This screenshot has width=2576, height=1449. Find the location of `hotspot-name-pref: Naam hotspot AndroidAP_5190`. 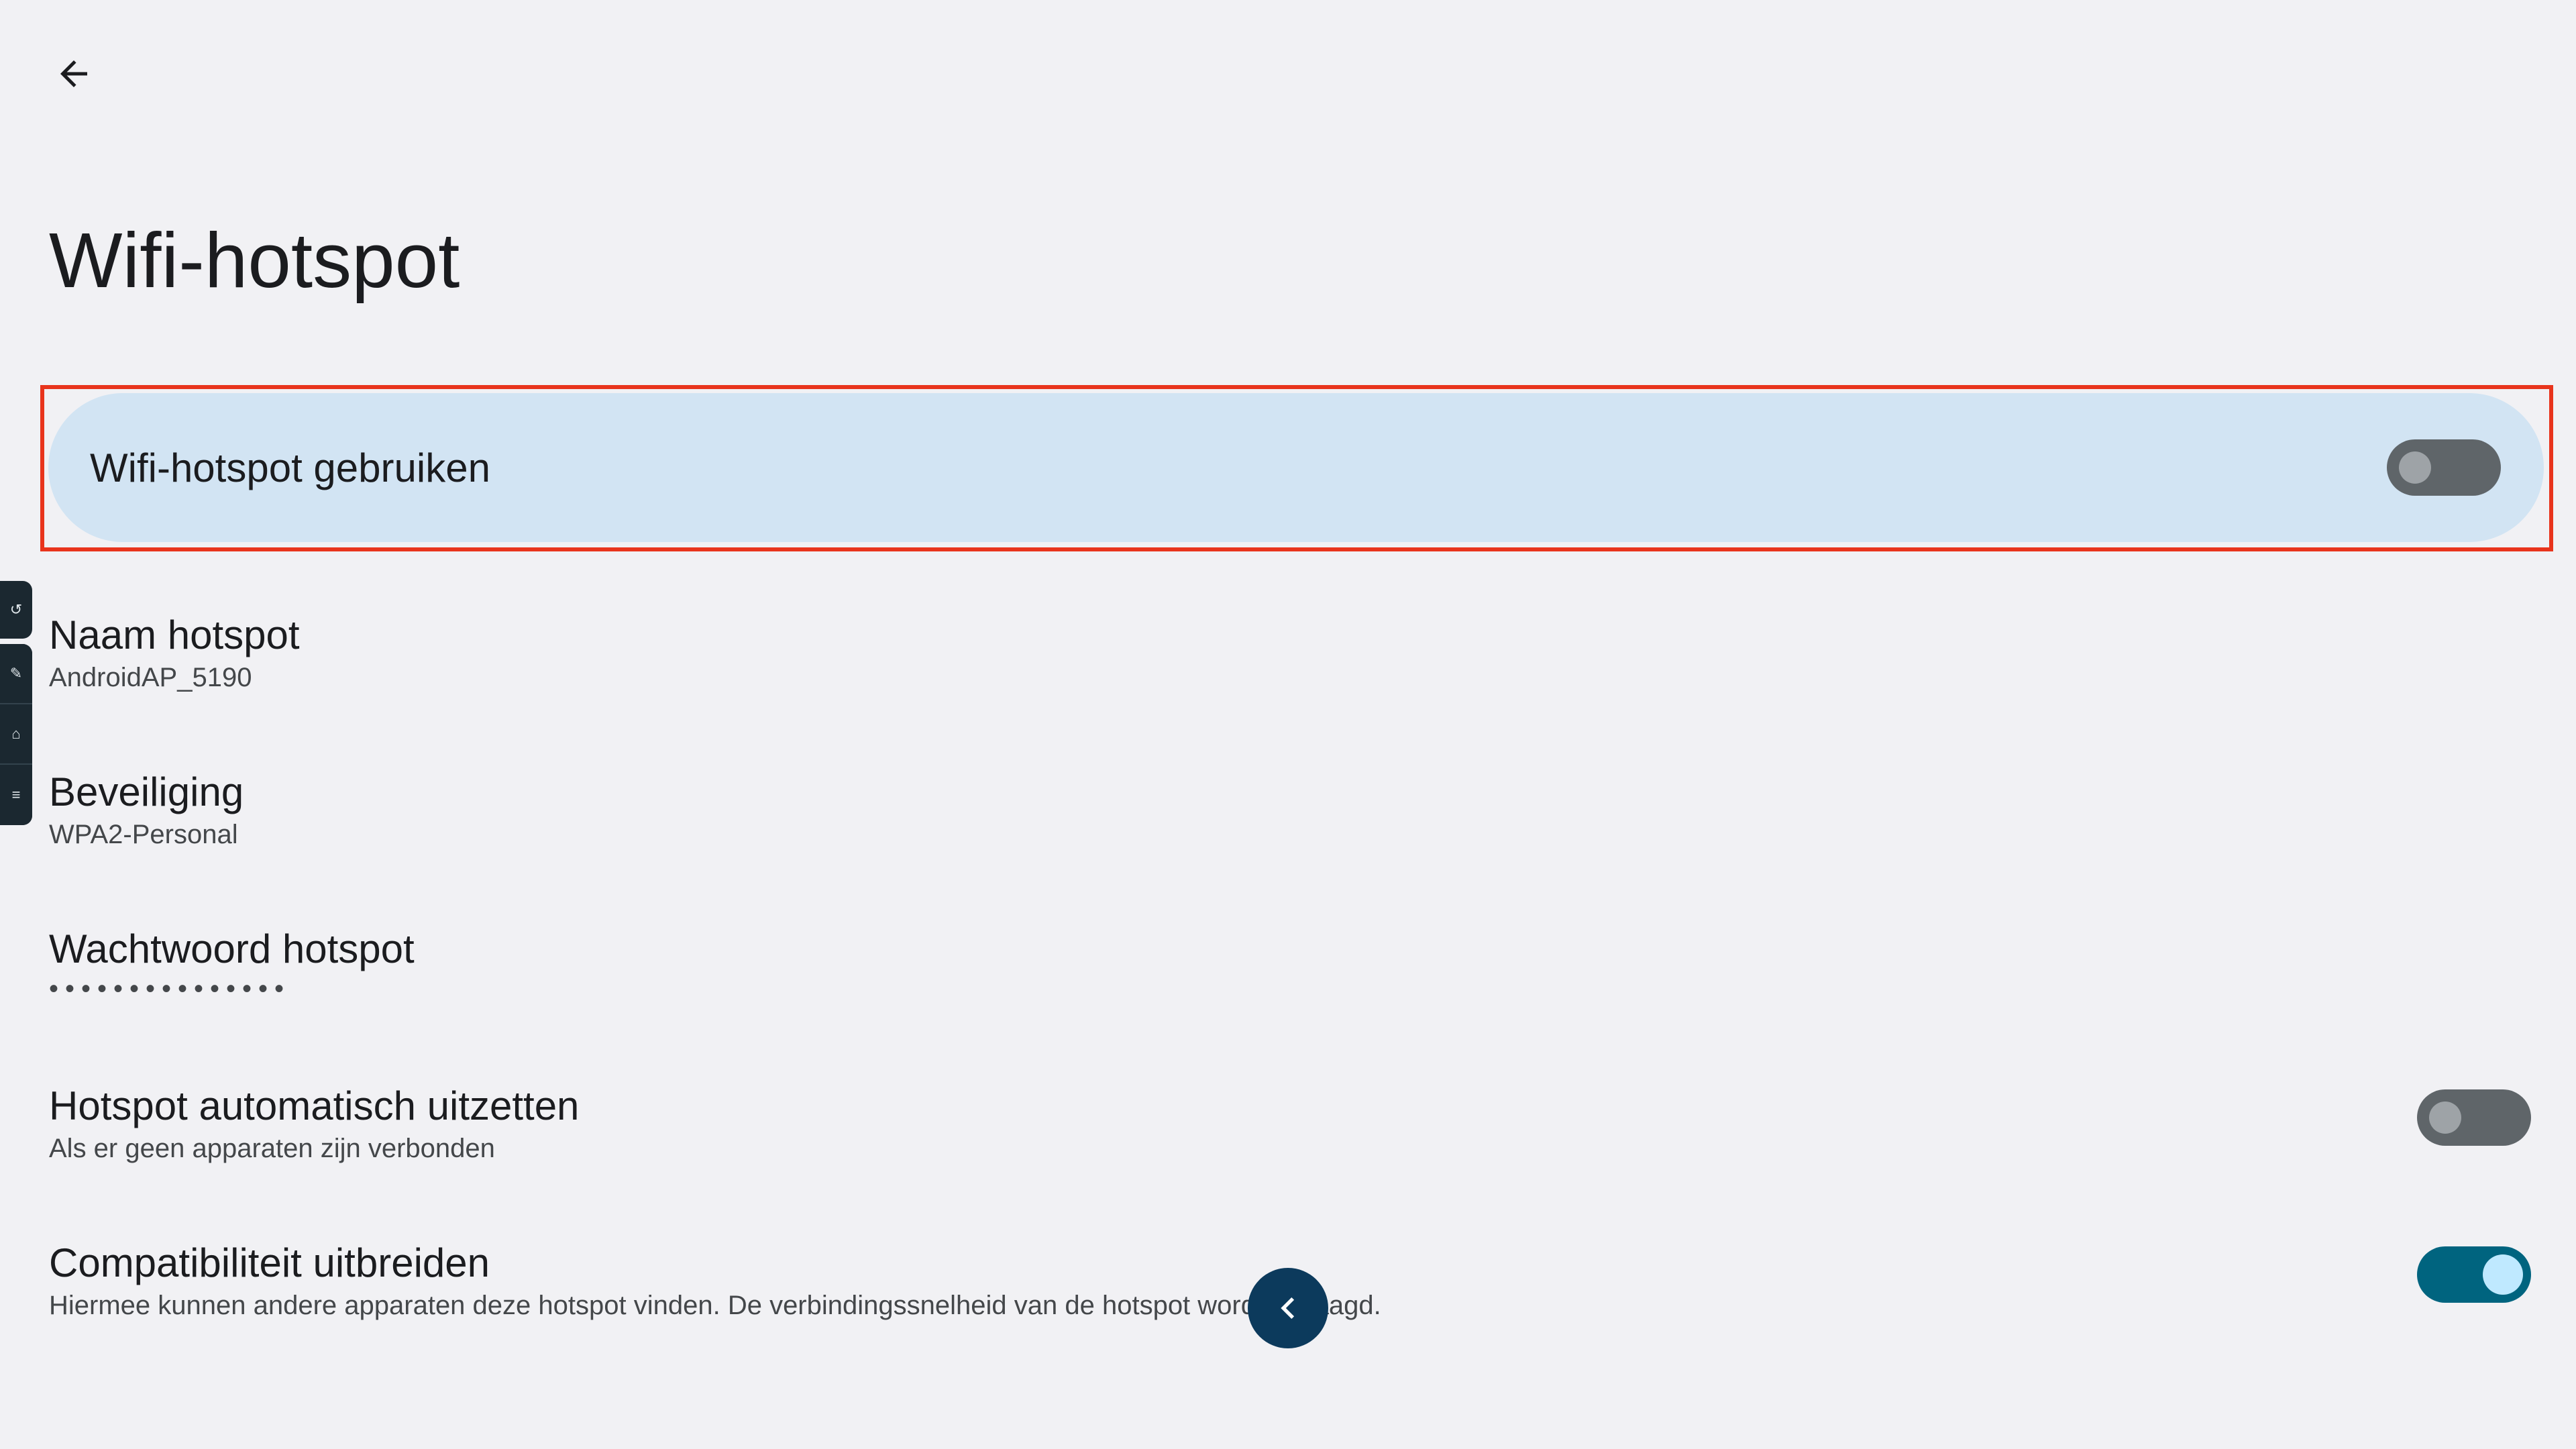

hotspot-name-pref: Naam hotspot AndroidAP_5190 is located at coordinates (1290, 653).